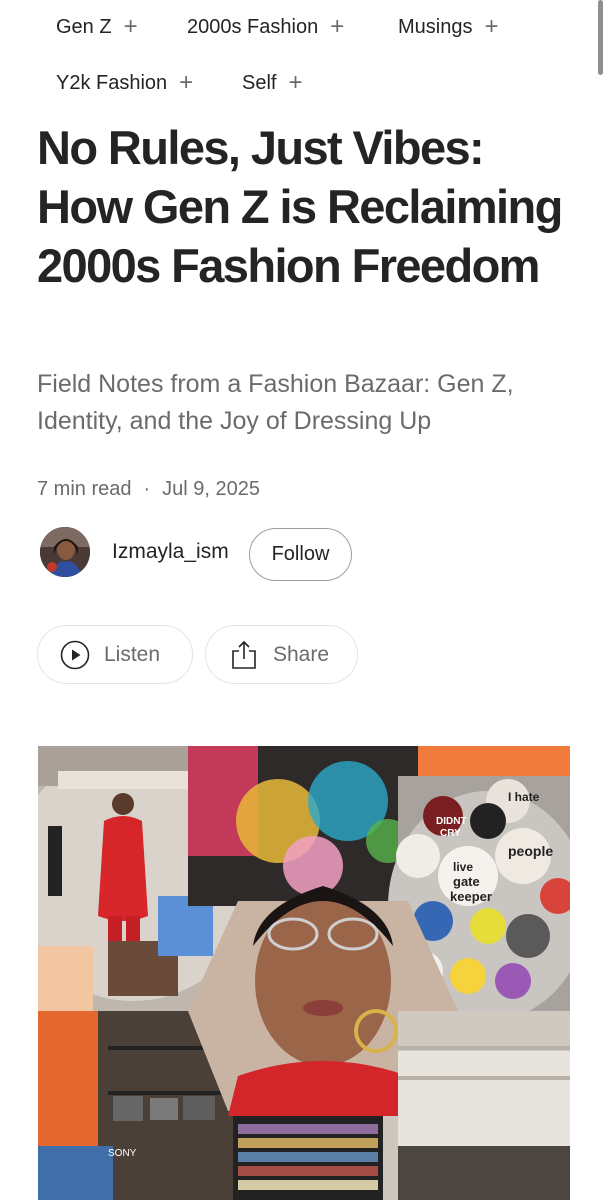 This screenshot has width=607, height=1200. What do you see at coordinates (132, 654) in the screenshot?
I see `listen-label: Listen` at bounding box center [132, 654].